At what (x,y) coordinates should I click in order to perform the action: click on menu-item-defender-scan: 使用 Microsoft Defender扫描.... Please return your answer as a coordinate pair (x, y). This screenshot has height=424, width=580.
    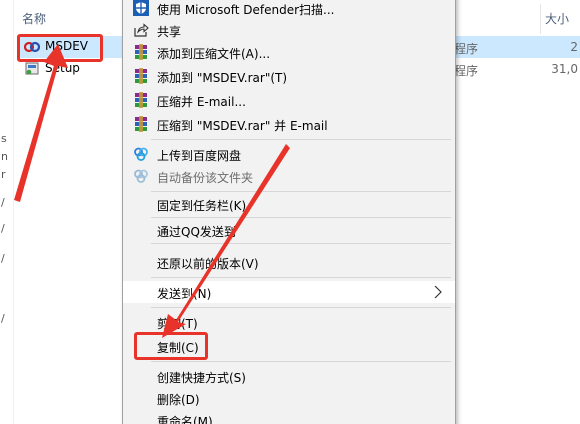
    Looking at the image, I should click on (289, 9).